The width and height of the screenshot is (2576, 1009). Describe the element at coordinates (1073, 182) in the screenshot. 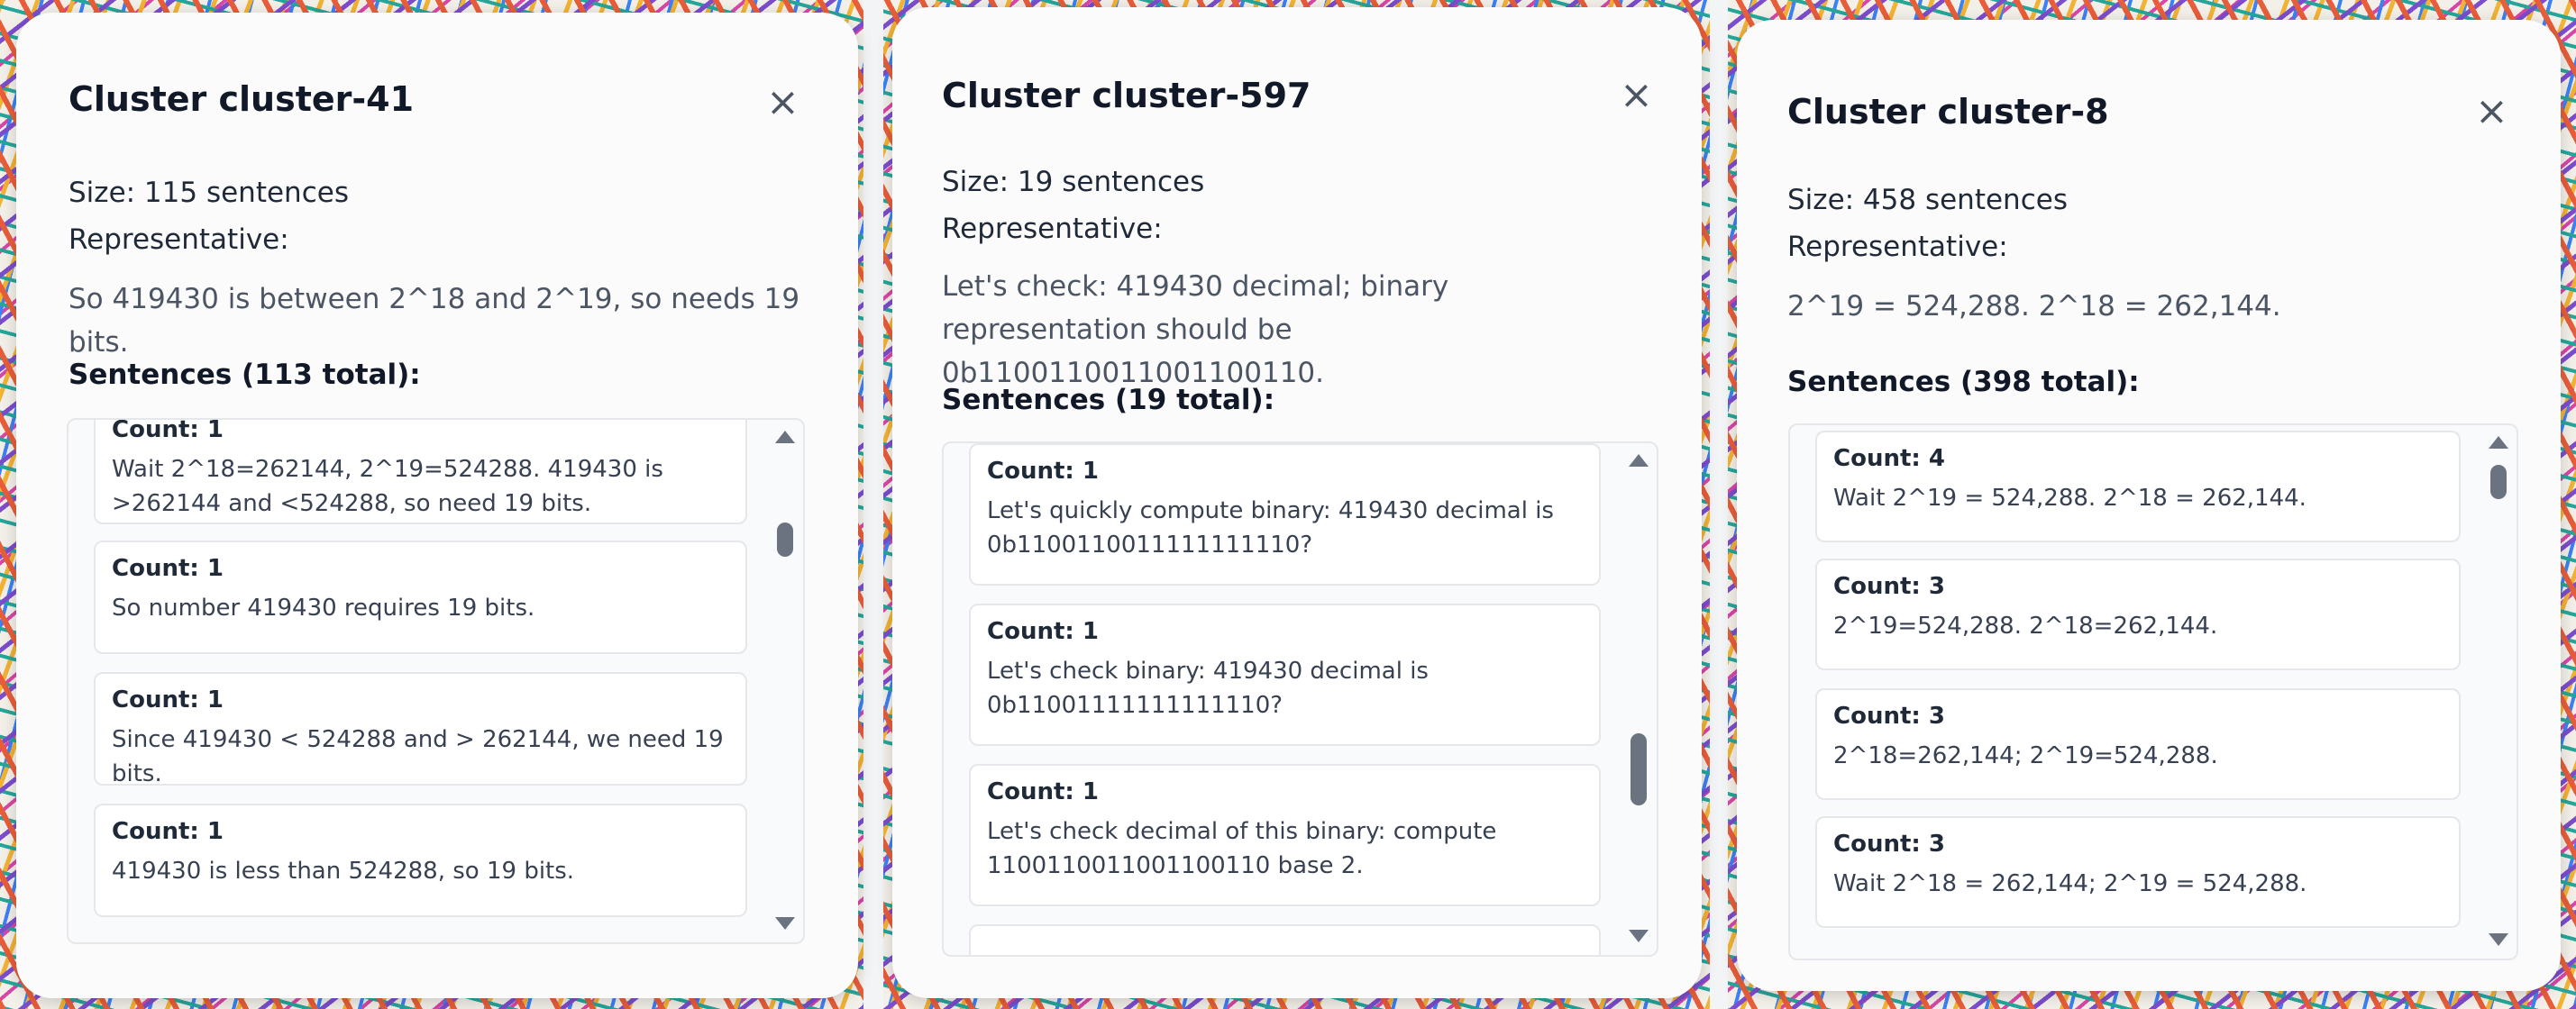

I see `cluster-size: Size: 19 sentences` at that location.